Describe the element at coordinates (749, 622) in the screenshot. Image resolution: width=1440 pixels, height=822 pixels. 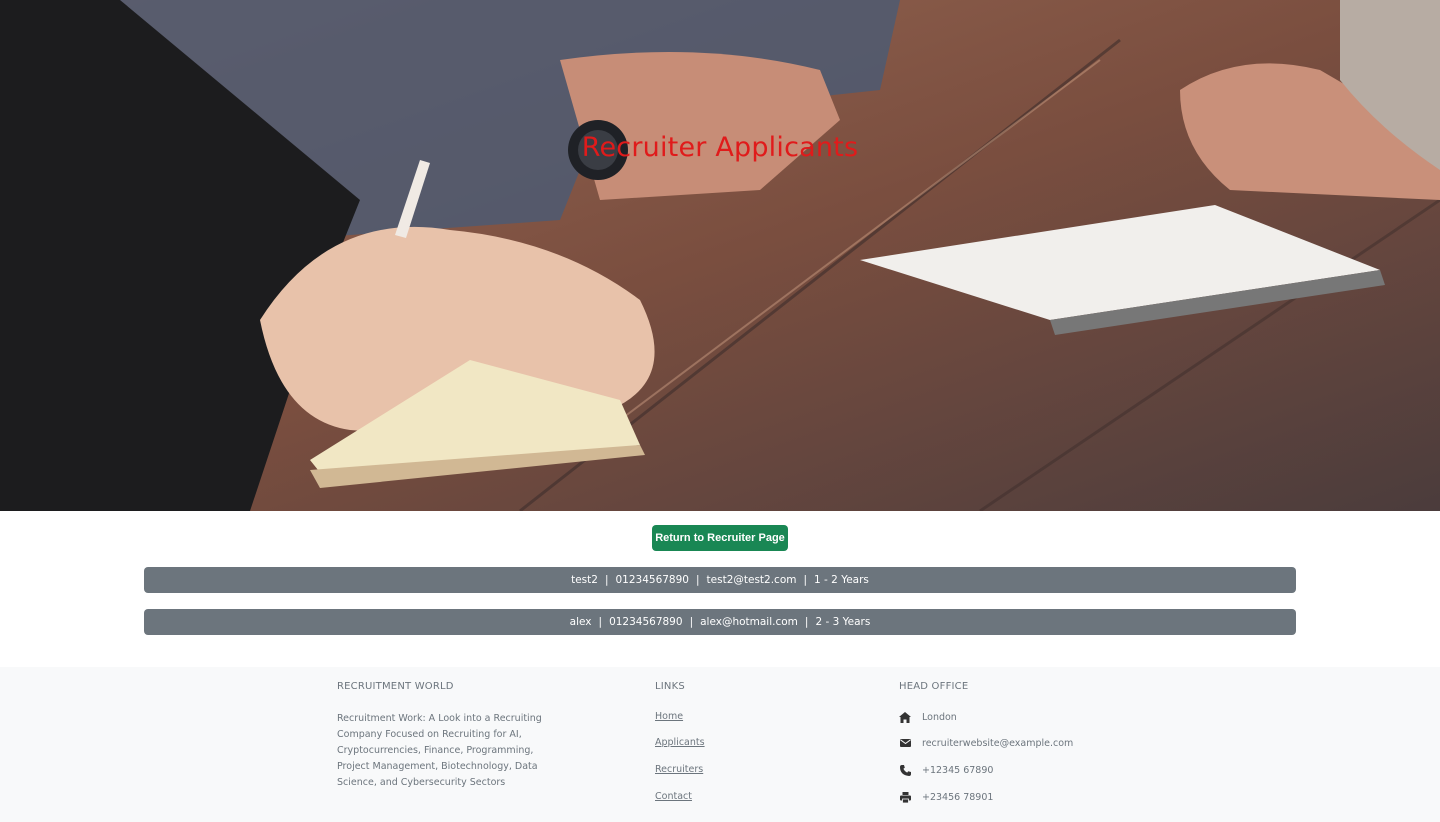
I see `applicant-email: alex@hotmail.com` at that location.